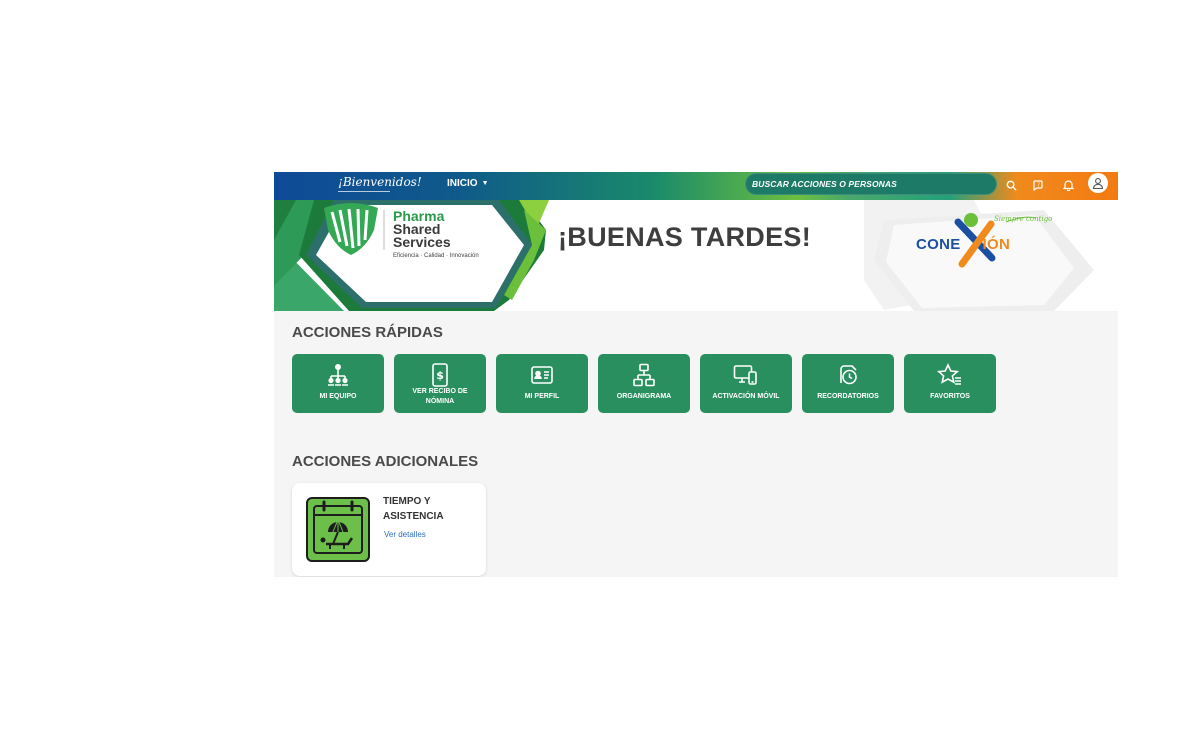  I want to click on nav-inicio-label: INICIO, so click(462, 183).